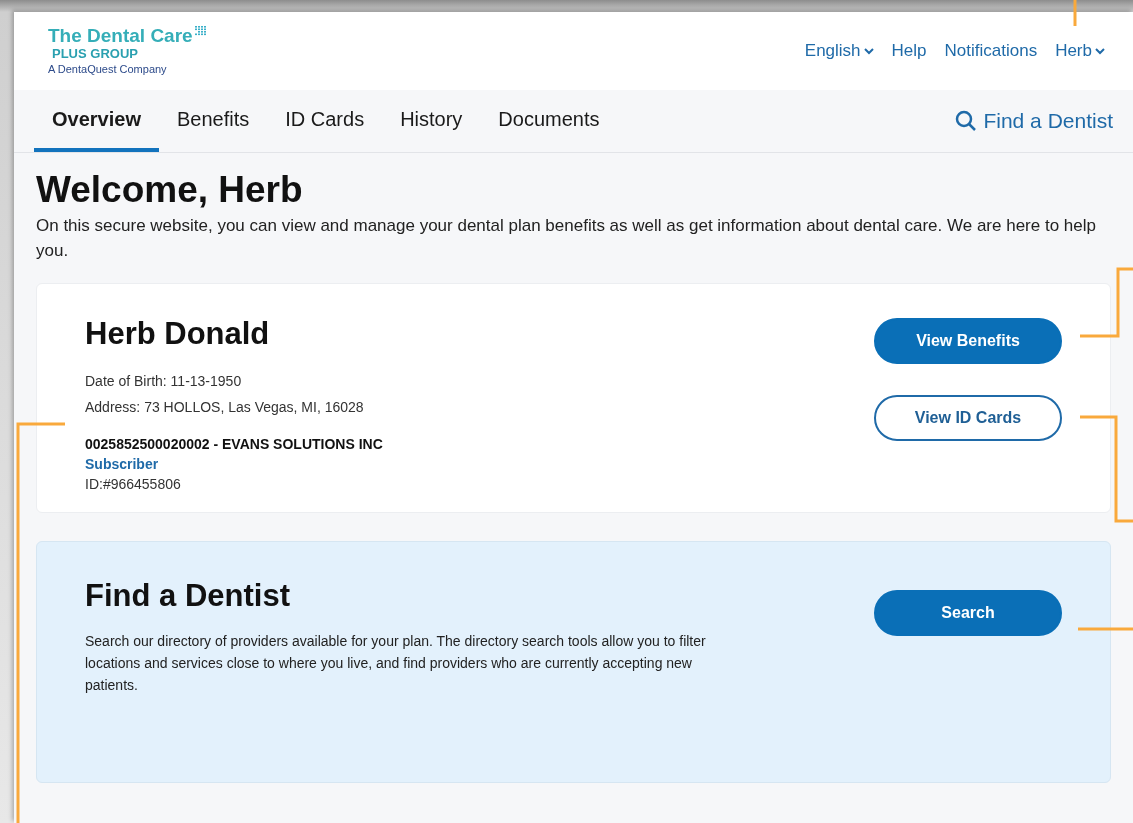  I want to click on card-text: Search our directory of providers available for your plan. The directory search tools allow you to filter locations and services close to where you live, and find providers who are currently accepting new patients., so click(396, 663).